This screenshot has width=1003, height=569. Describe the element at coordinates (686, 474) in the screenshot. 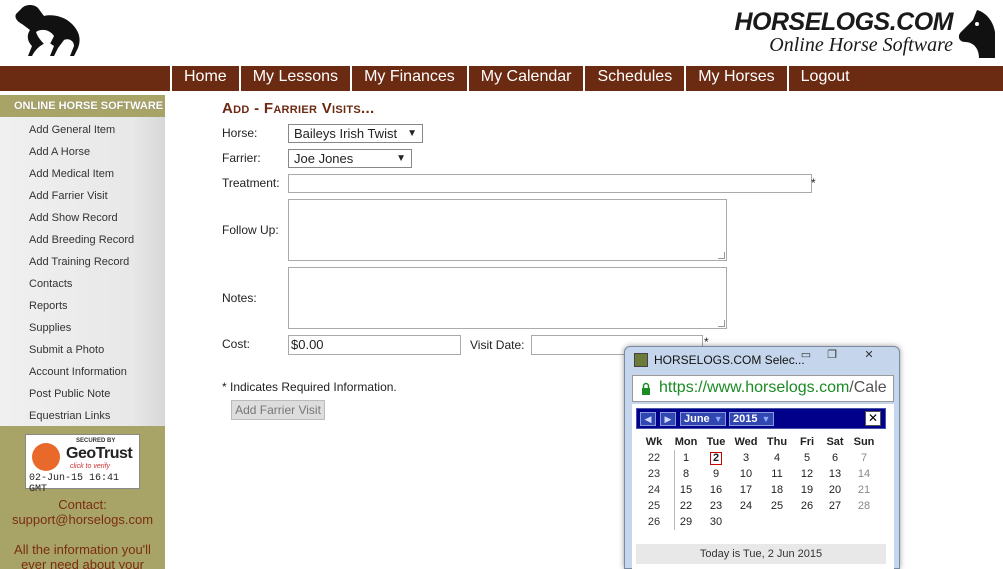

I see `calendar-day: 8` at that location.